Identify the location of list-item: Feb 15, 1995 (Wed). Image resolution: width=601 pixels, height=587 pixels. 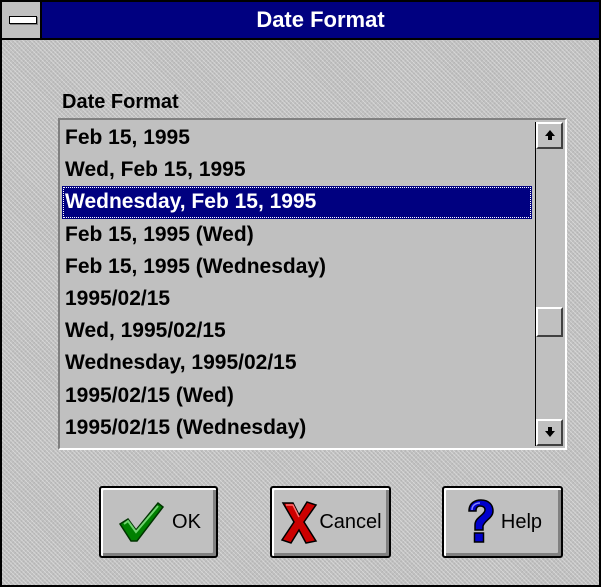
(297, 235).